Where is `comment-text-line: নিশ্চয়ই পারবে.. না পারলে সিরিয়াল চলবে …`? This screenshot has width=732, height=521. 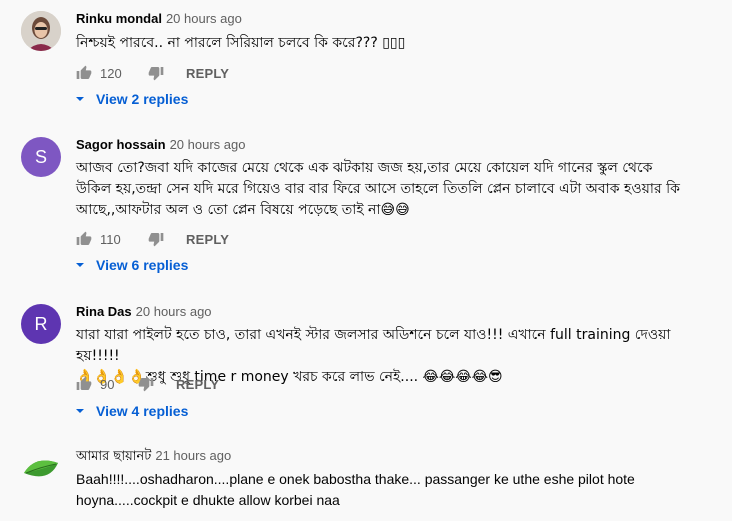
comment-text-line: নিশ্চয়ই পারবে.. না পারলে সিরিয়াল চলবে … is located at coordinates (241, 43).